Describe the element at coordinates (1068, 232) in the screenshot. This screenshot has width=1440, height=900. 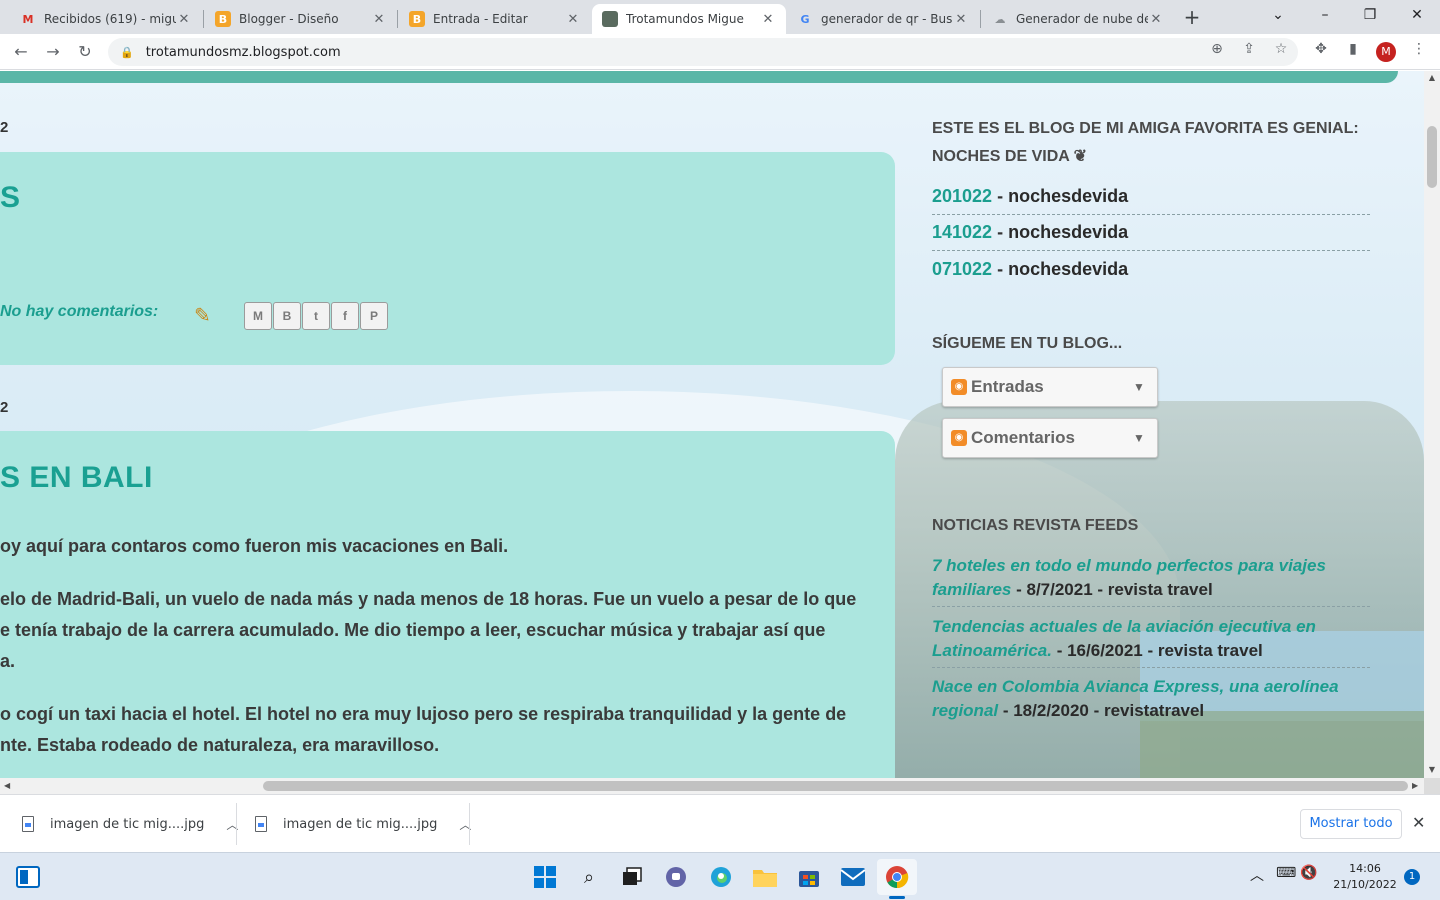
I see `bloglist-blog-name: nochesdevida` at that location.